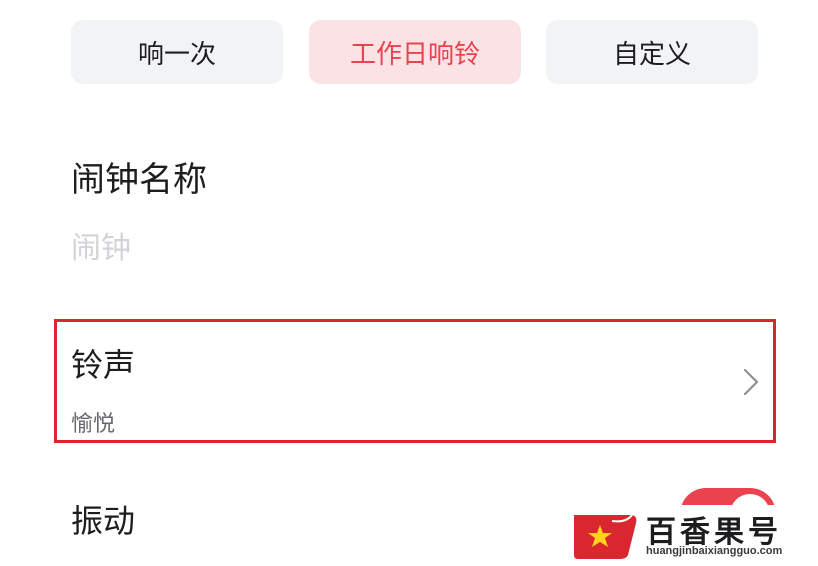 The height and width of the screenshot is (566, 818). I want to click on ringtone-title: 铃声, so click(103, 365).